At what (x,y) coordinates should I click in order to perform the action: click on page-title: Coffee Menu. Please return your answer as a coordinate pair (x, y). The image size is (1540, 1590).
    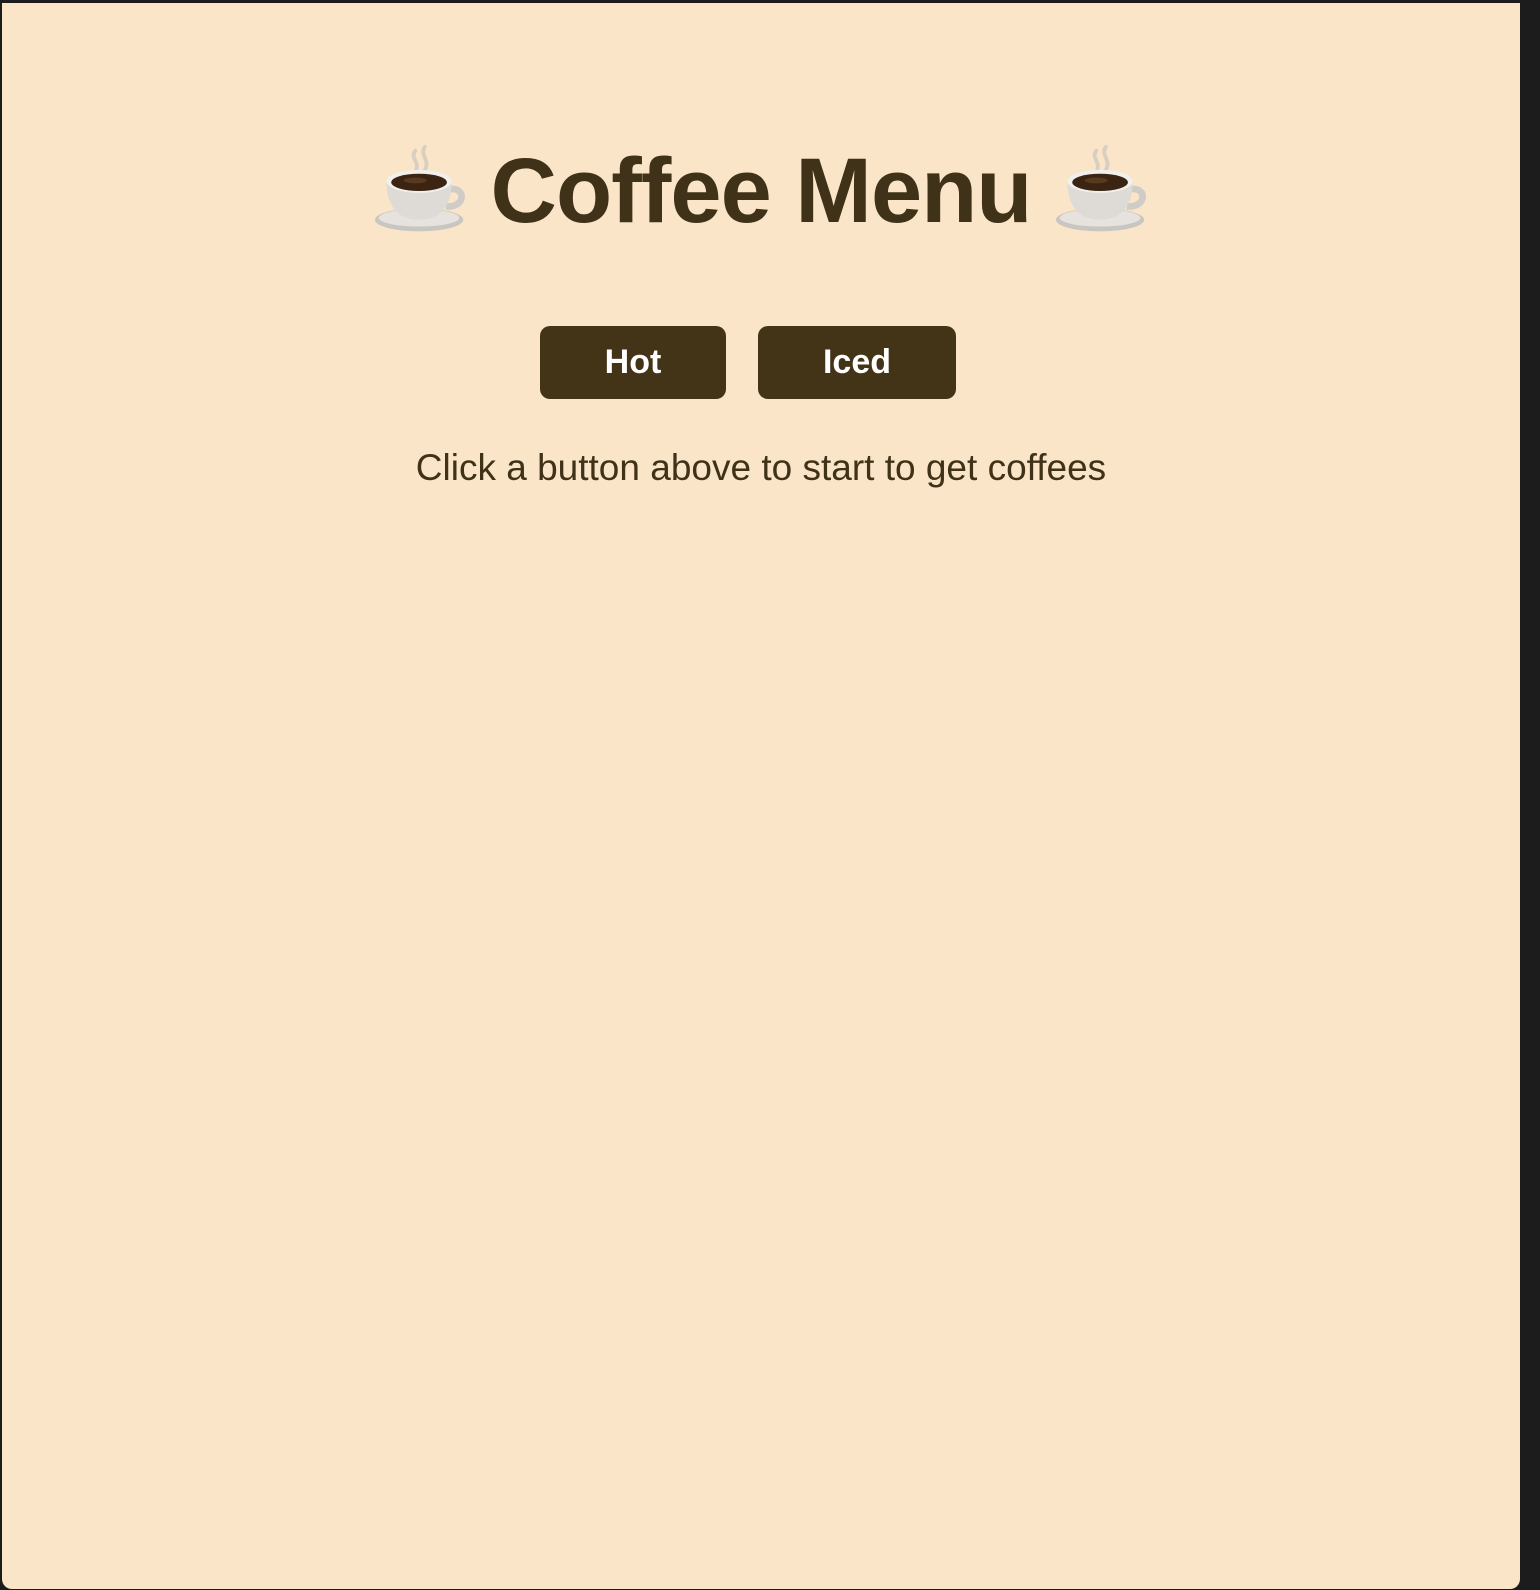
    Looking at the image, I should click on (761, 191).